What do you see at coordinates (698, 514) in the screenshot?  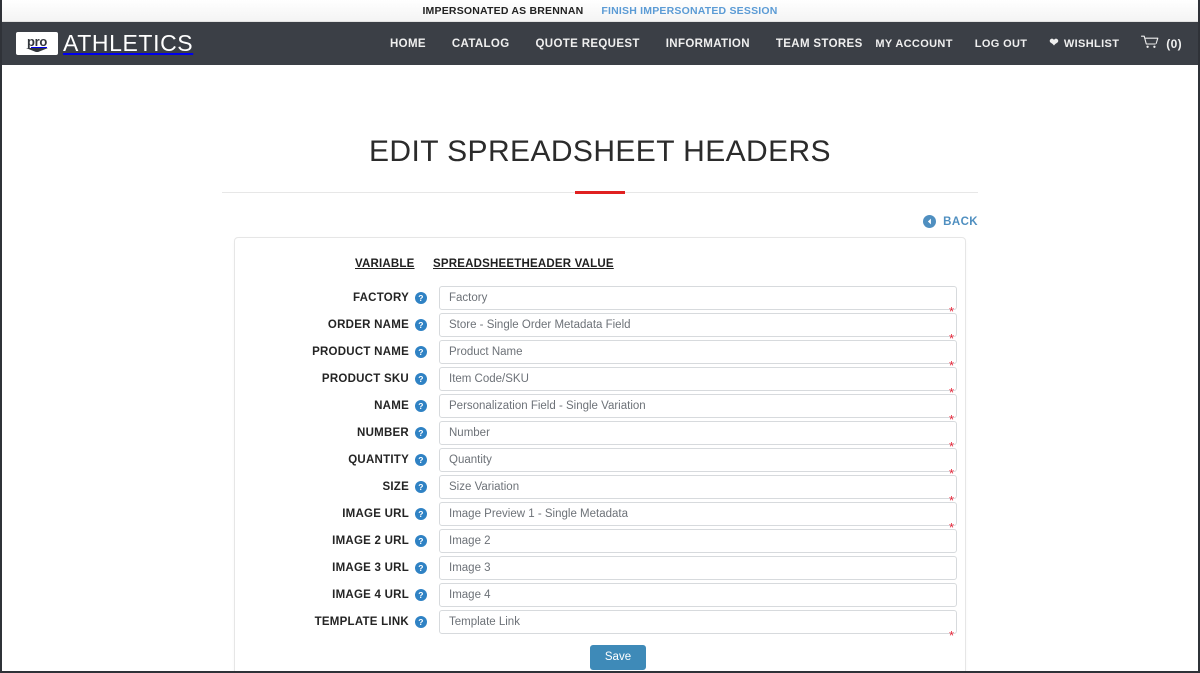 I see `field-input-image-url` at bounding box center [698, 514].